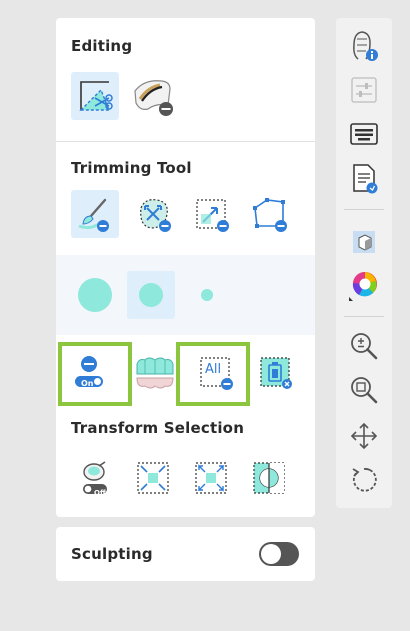 This screenshot has width=410, height=631. I want to click on adjust-settings-button, so click(364, 90).